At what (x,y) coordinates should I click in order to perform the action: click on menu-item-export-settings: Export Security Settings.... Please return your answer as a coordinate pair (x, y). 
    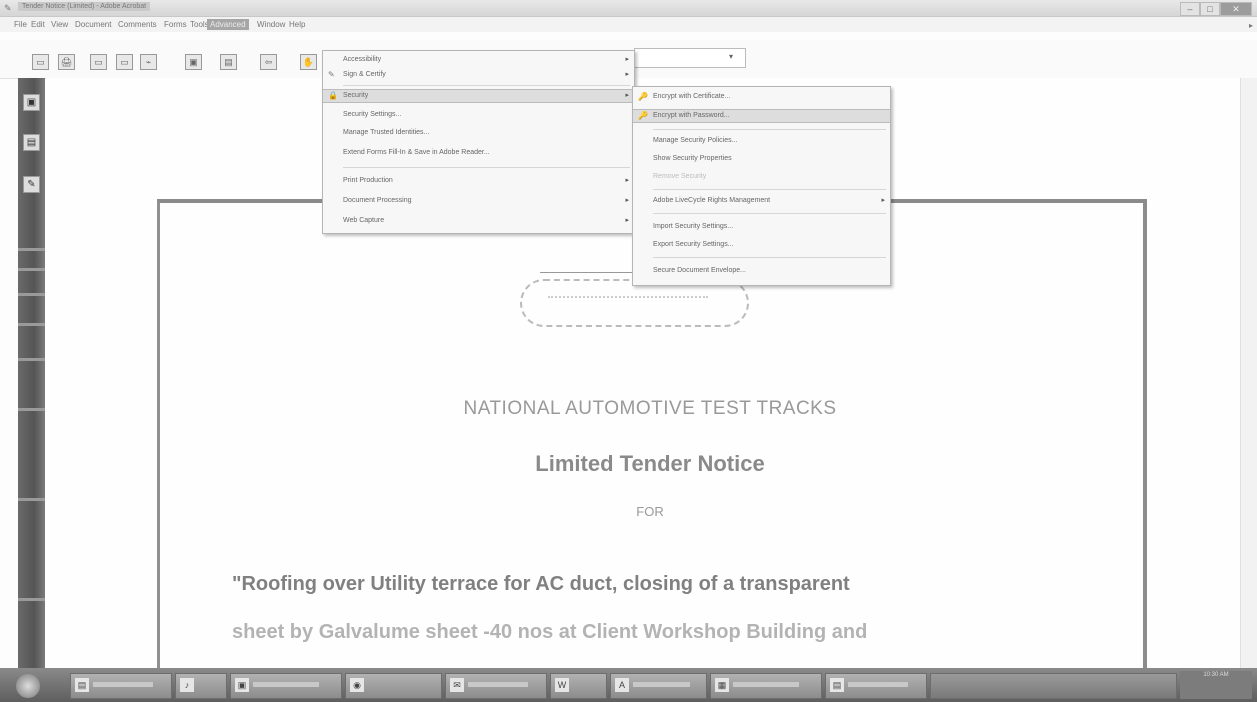
    Looking at the image, I should click on (761, 245).